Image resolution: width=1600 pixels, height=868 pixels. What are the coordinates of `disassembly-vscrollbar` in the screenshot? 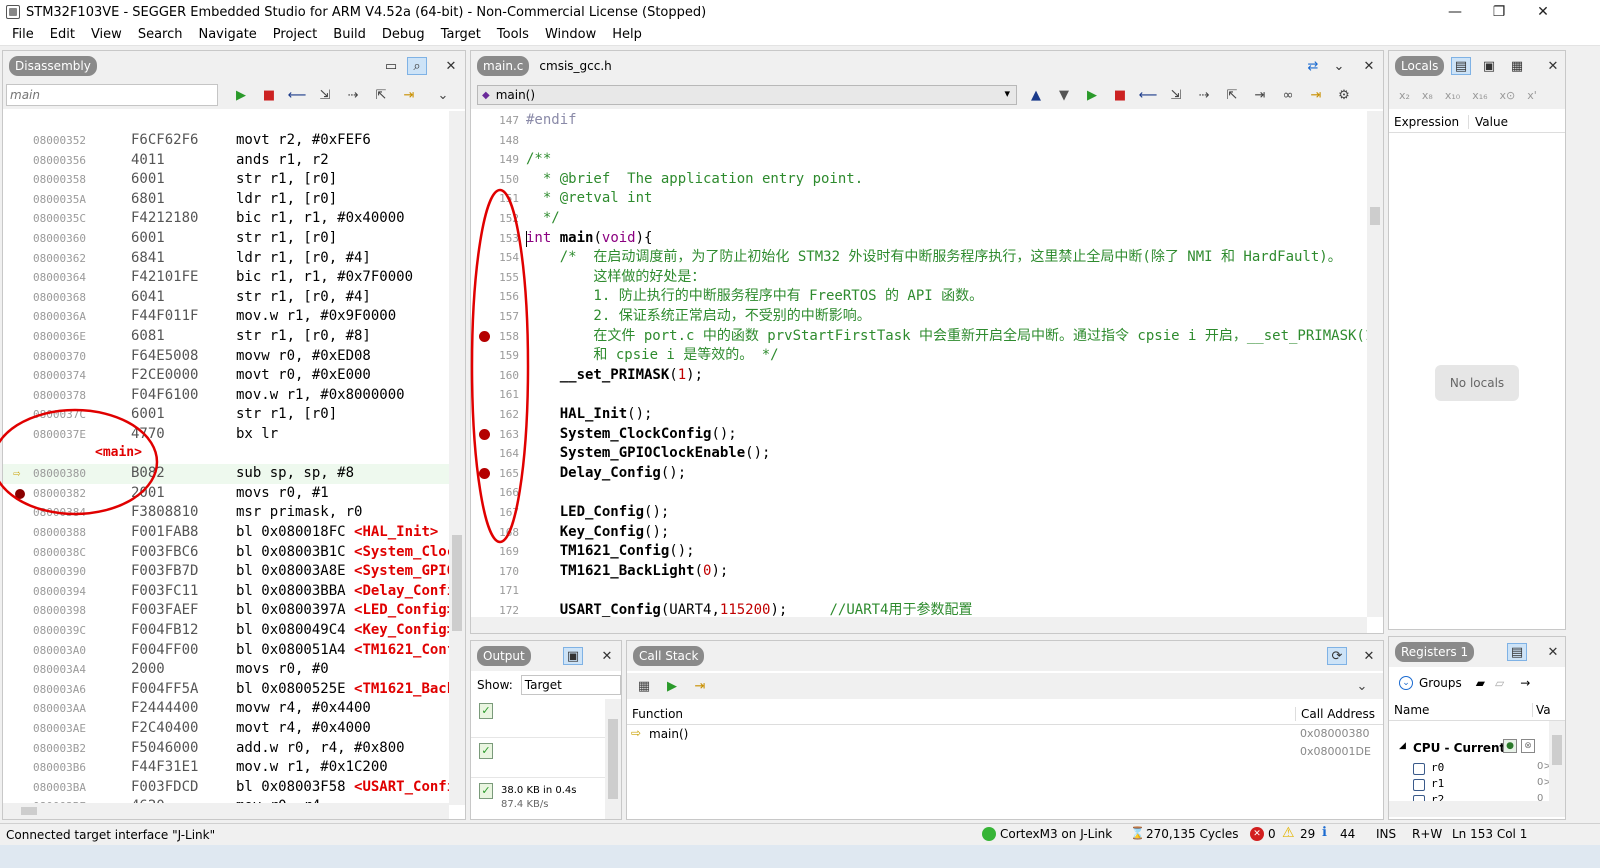 It's located at (457, 458).